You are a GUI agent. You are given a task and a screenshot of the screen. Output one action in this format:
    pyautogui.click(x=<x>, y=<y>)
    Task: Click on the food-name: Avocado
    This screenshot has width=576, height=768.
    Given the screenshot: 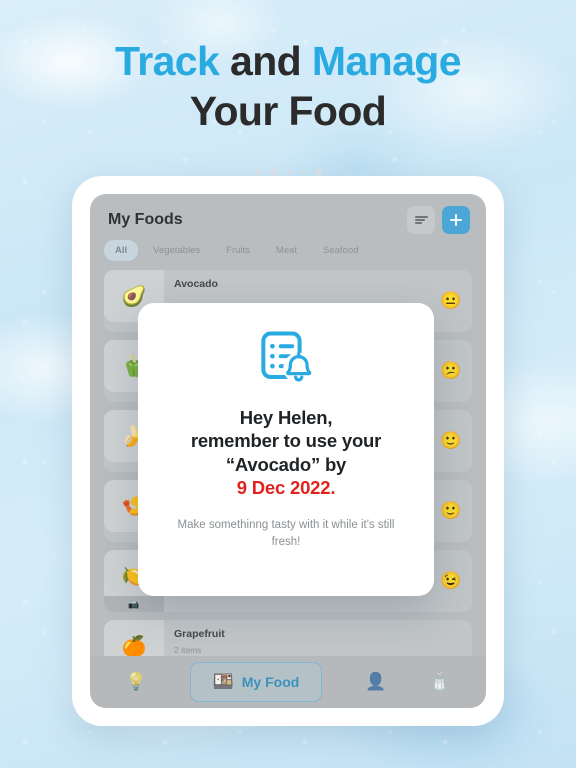 What is the action you would take?
    pyautogui.click(x=196, y=284)
    